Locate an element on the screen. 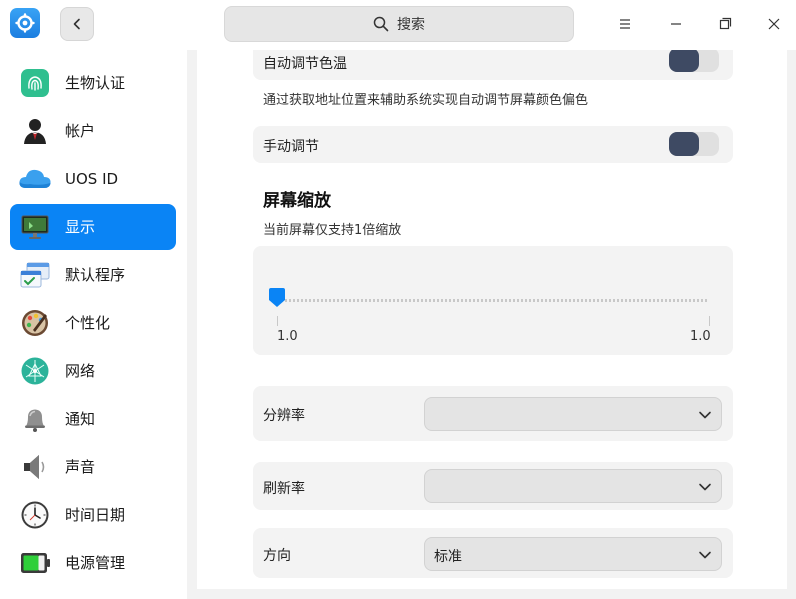  orientation-label: 方向 is located at coordinates (277, 556).